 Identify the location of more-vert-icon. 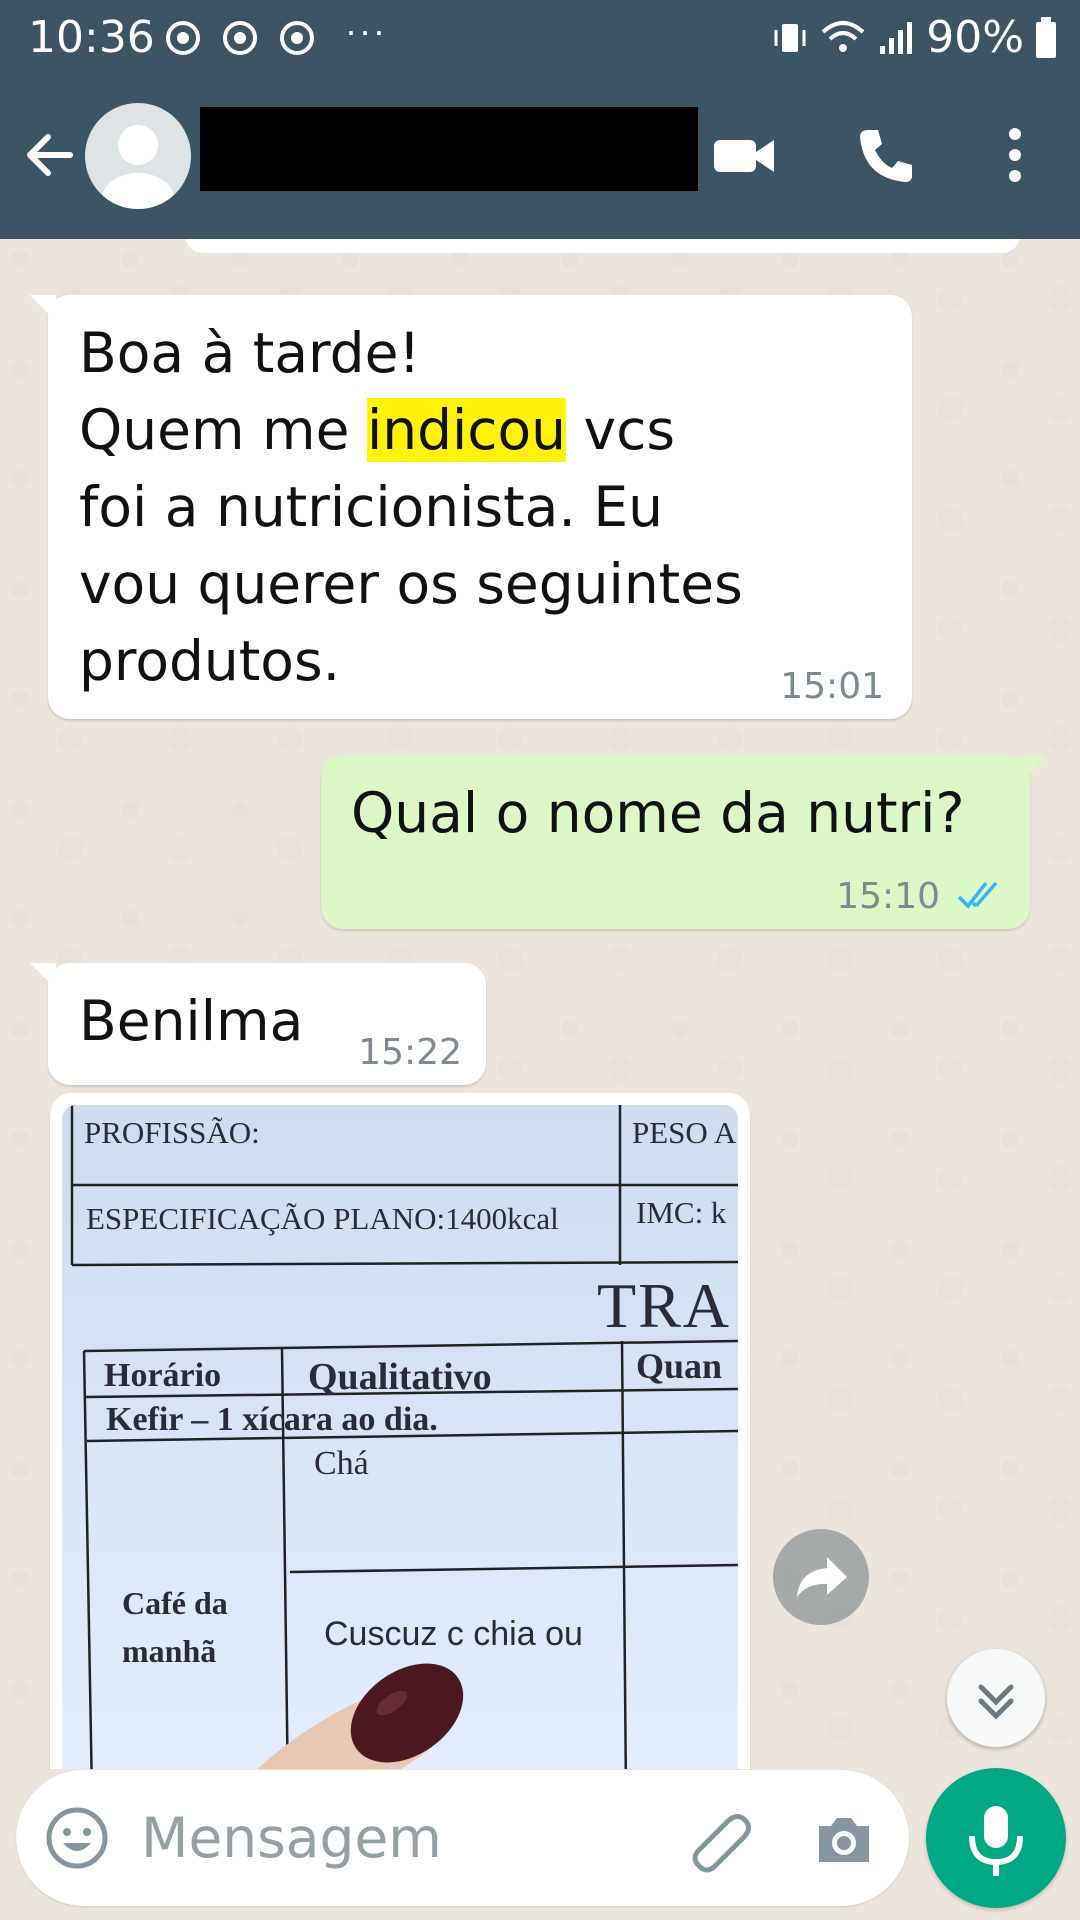
(1015, 155).